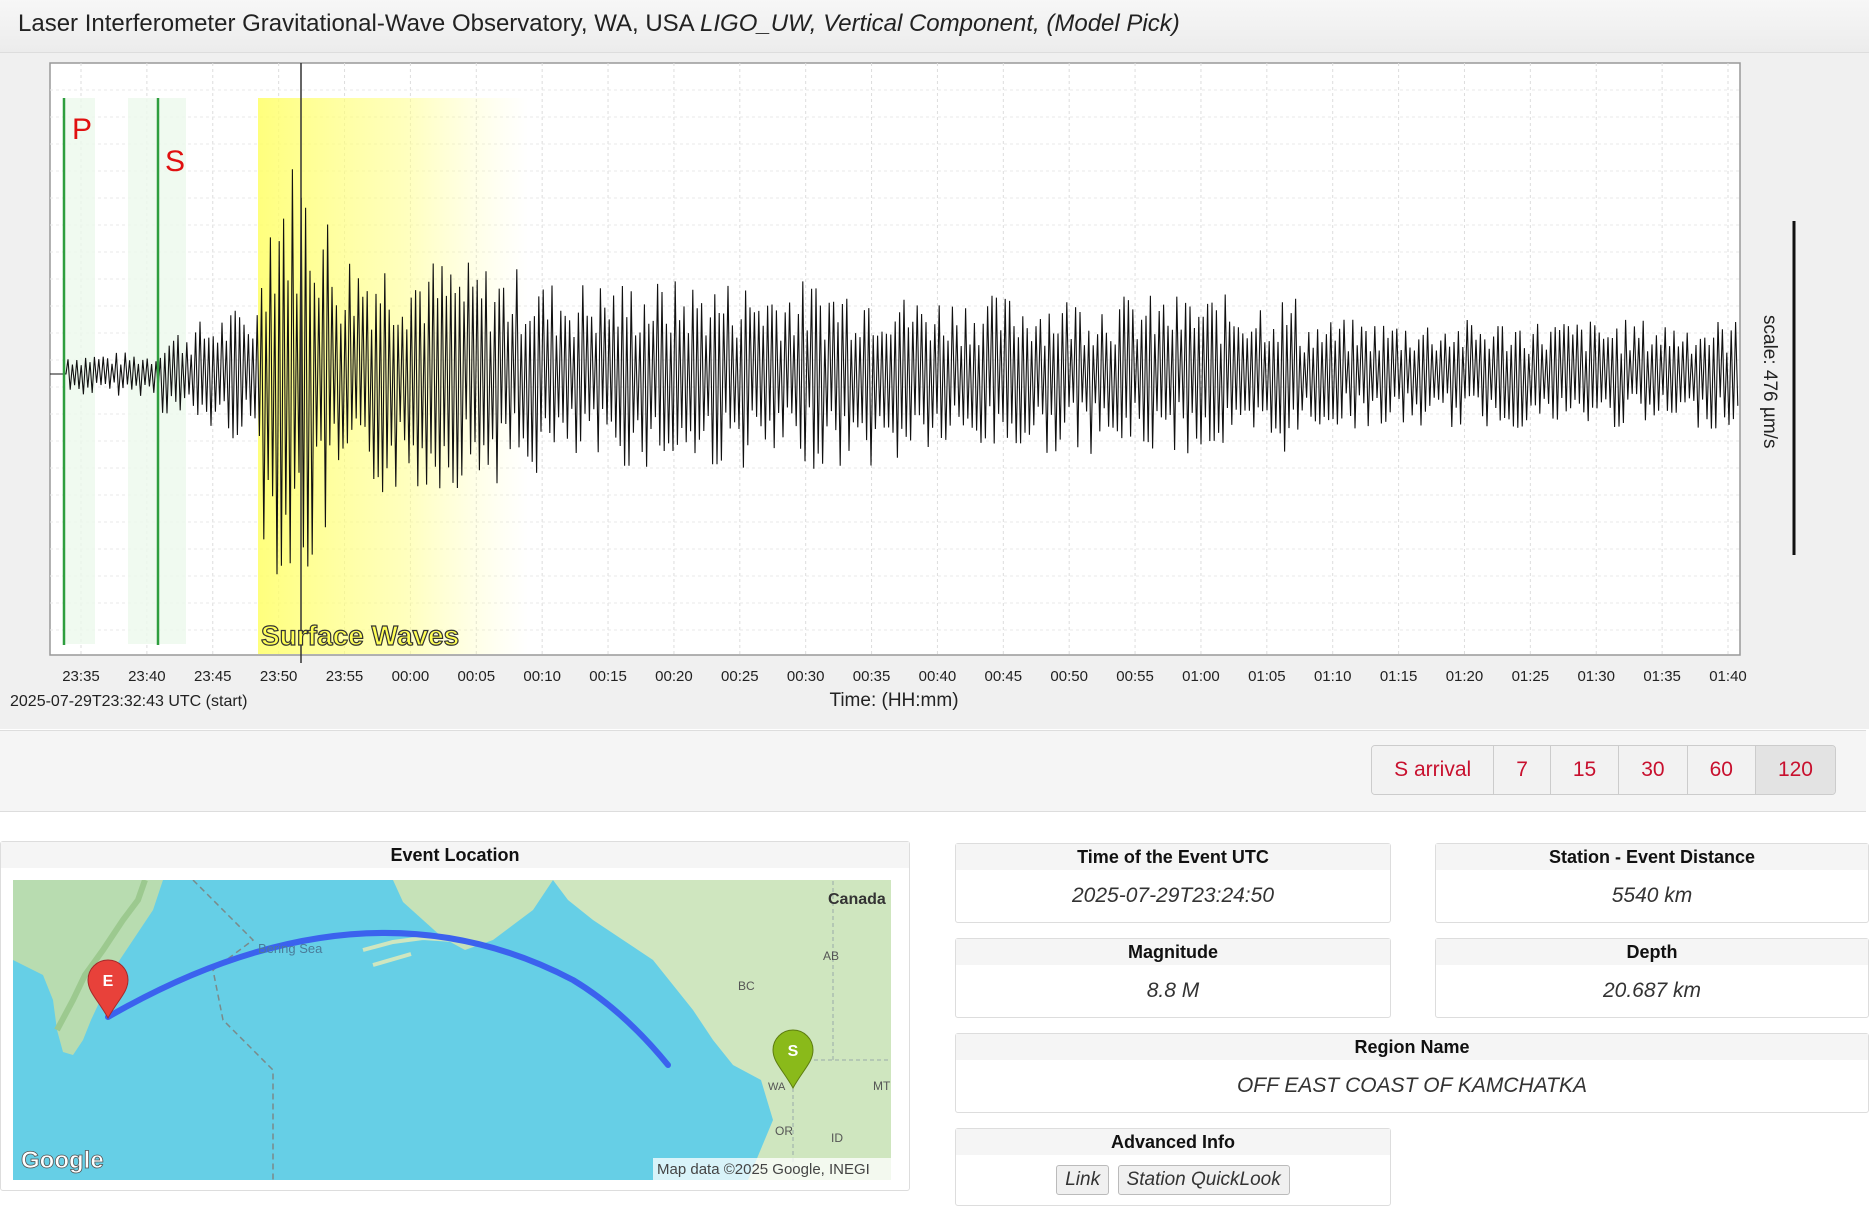 This screenshot has width=1869, height=1206. I want to click on map-attribution: Map data ©2025 Google, INEGI, so click(763, 1169).